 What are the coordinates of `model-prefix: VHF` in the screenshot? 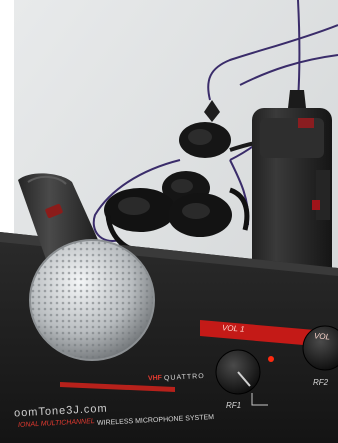 It's located at (155, 378).